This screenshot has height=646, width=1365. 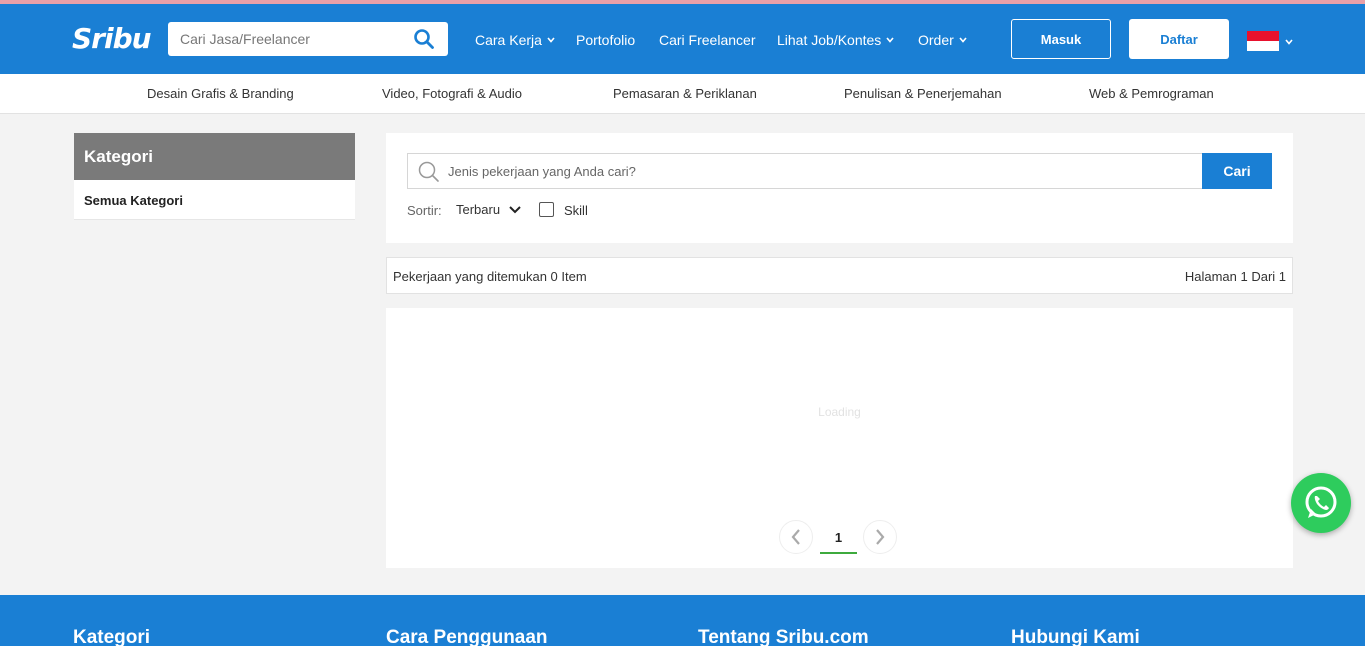 I want to click on register-button: Daftar, so click(x=1179, y=39).